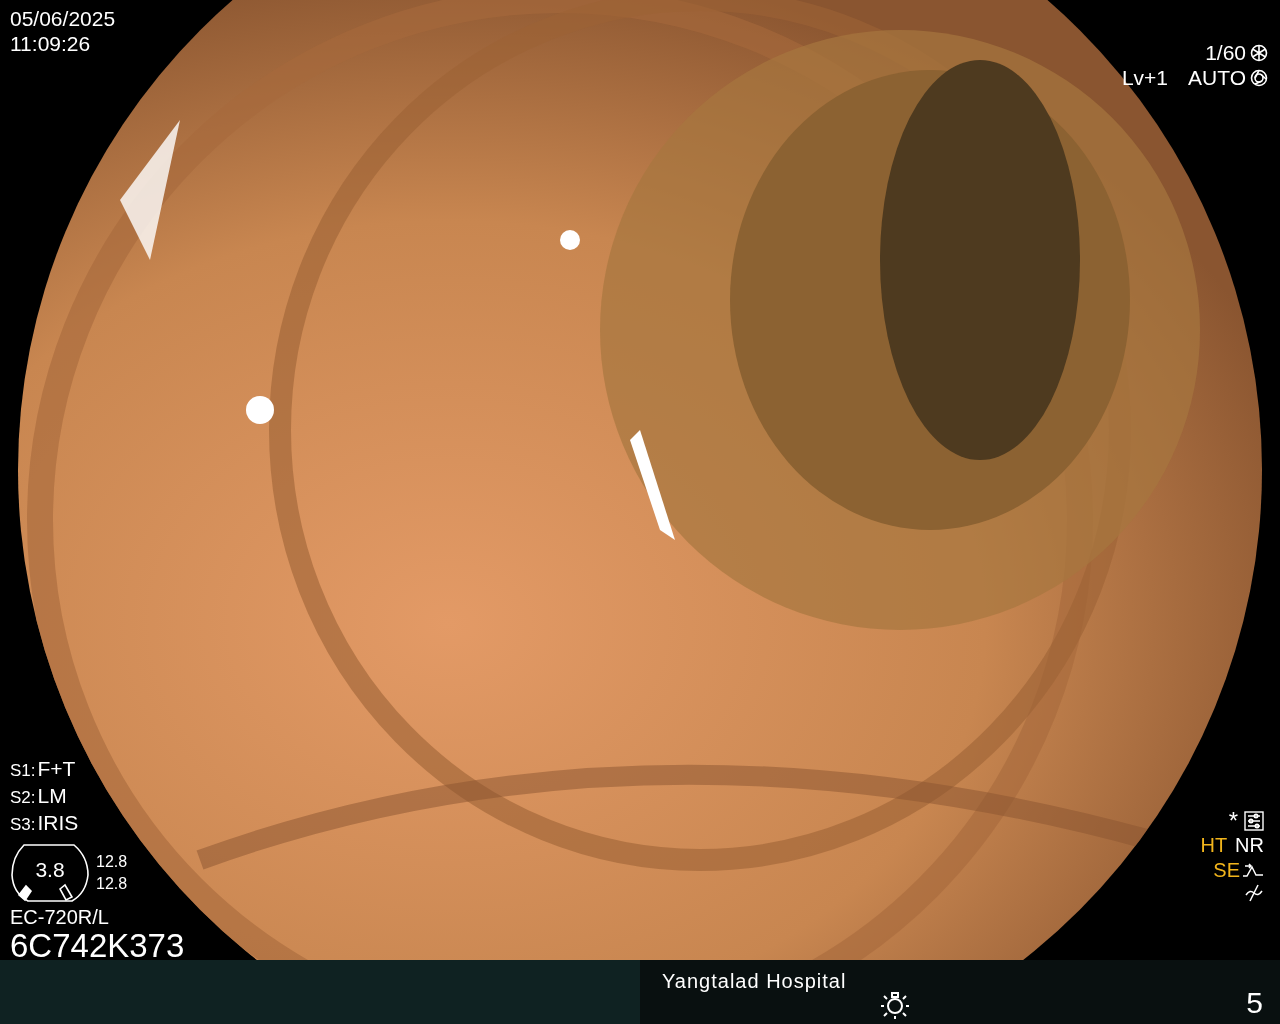  What do you see at coordinates (1249, 845) in the screenshot?
I see `processing-indicator: NR` at bounding box center [1249, 845].